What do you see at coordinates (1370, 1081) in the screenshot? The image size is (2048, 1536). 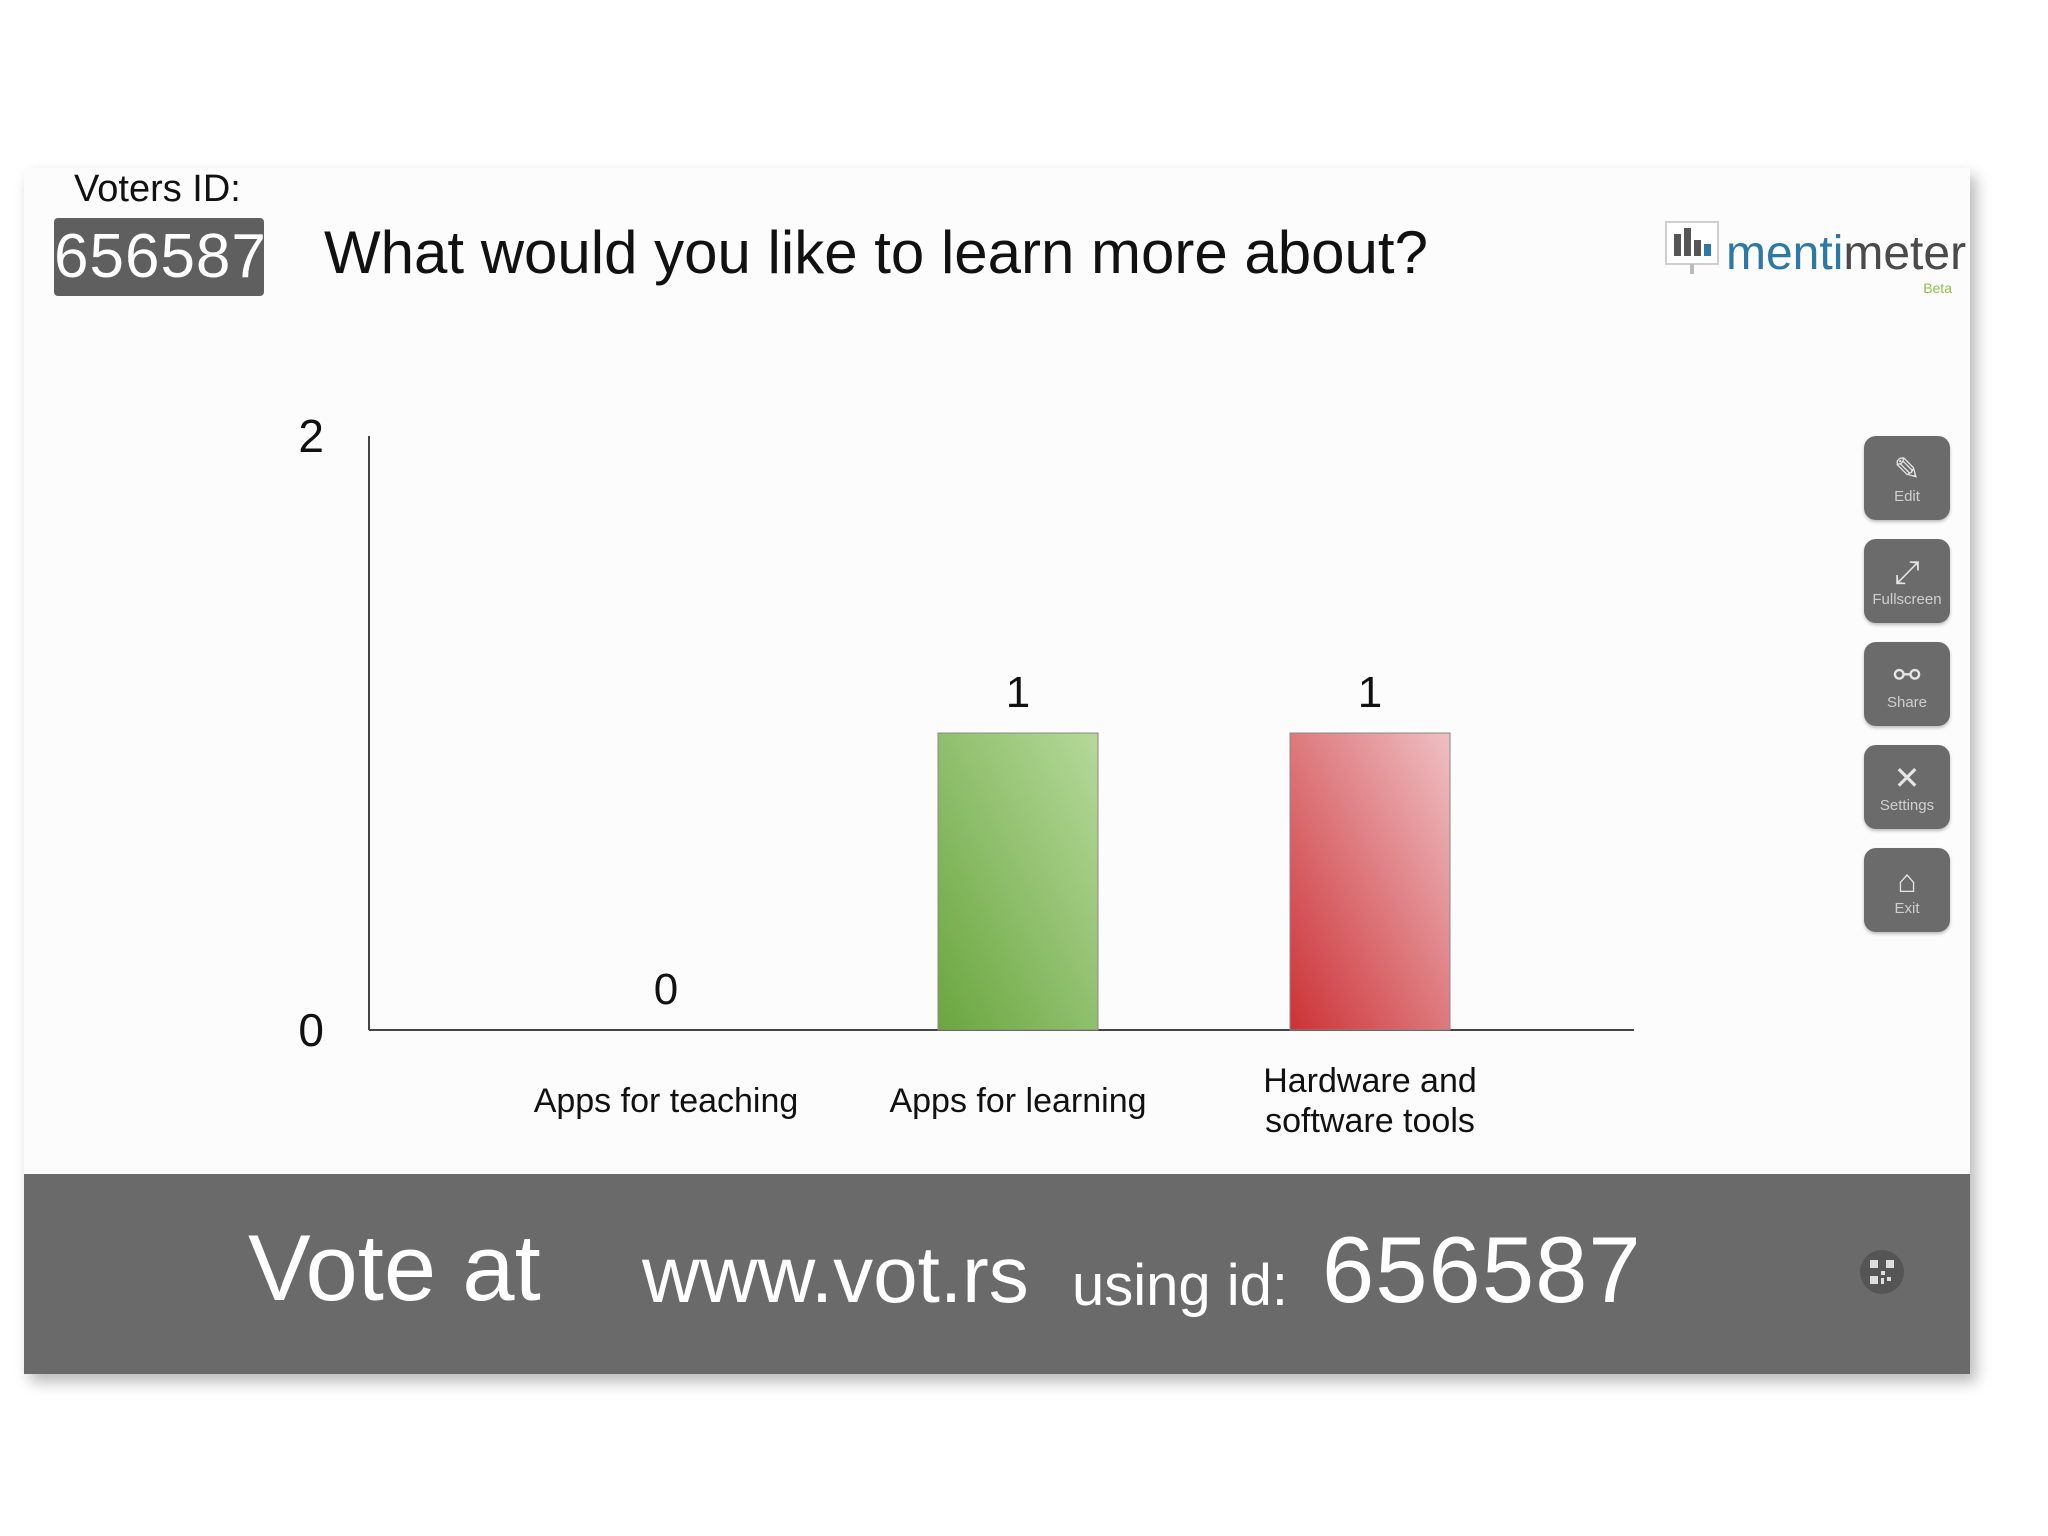 I see `category-label-line: Hardware and` at bounding box center [1370, 1081].